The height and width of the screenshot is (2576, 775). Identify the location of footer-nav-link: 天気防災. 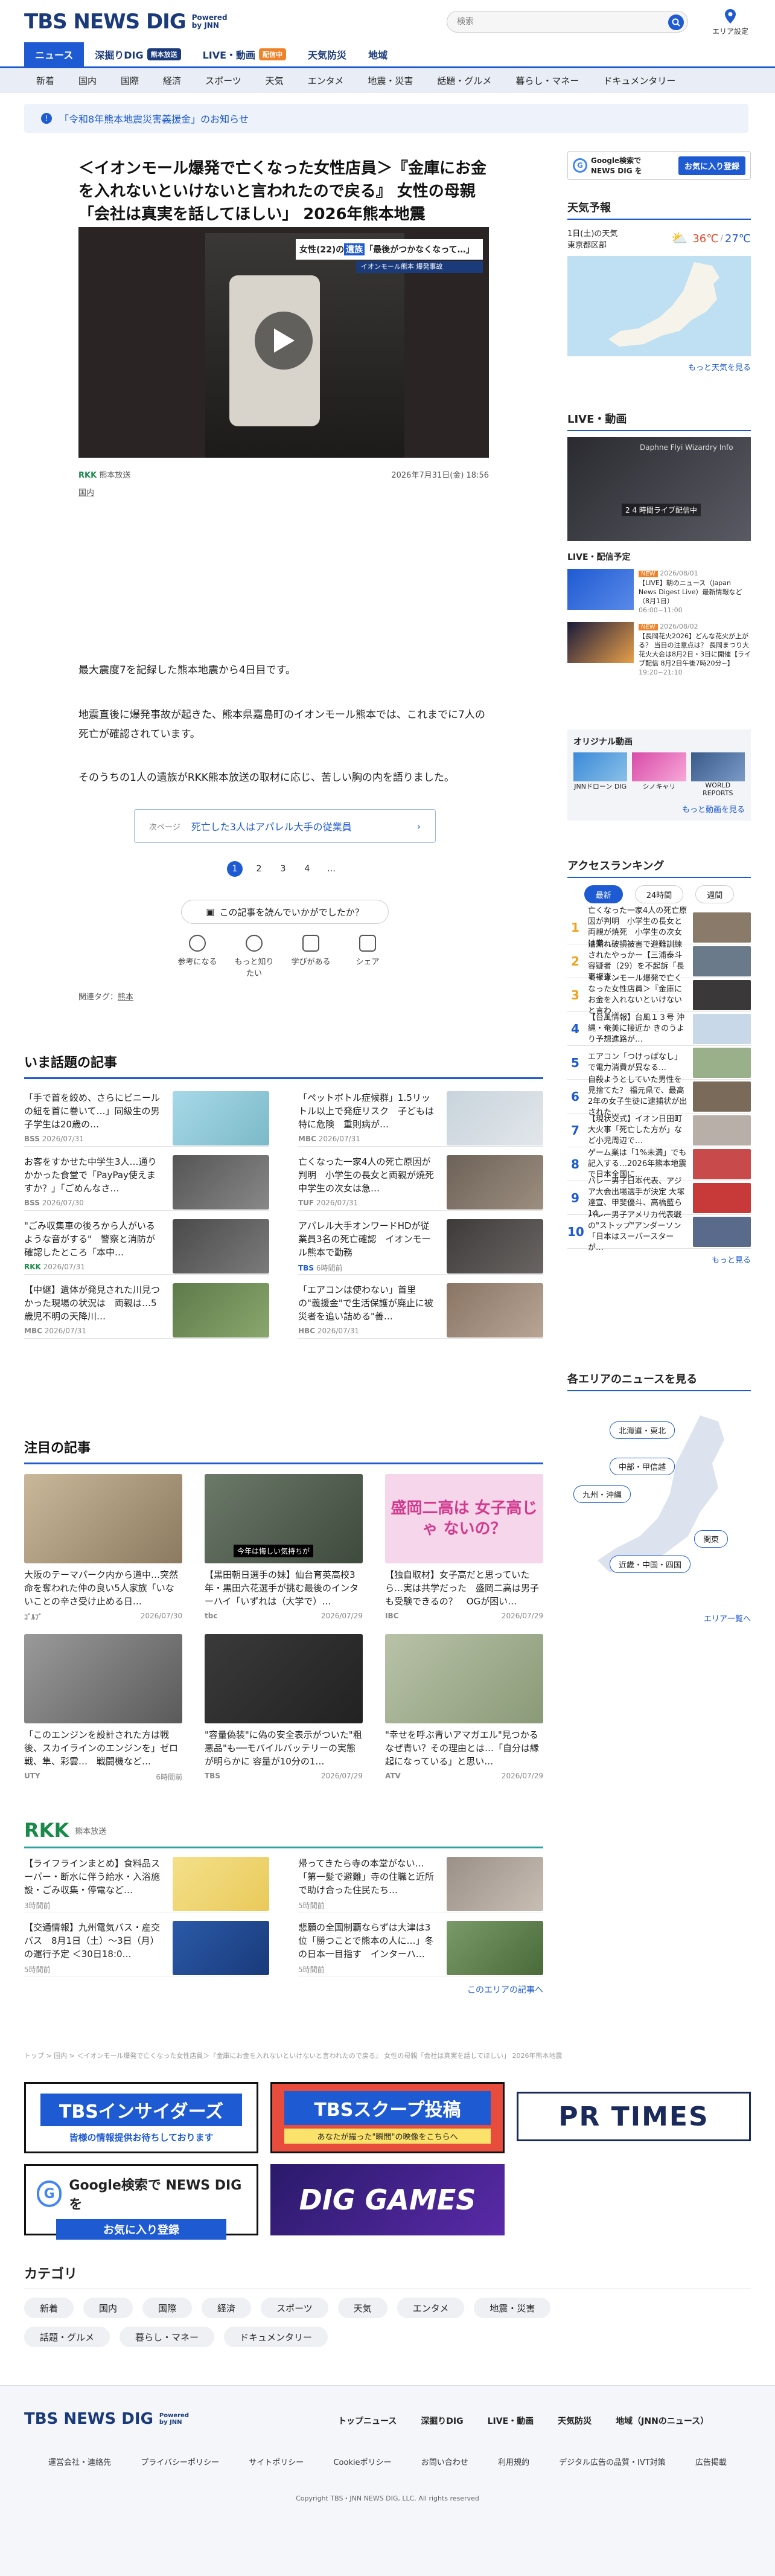
(575, 2421).